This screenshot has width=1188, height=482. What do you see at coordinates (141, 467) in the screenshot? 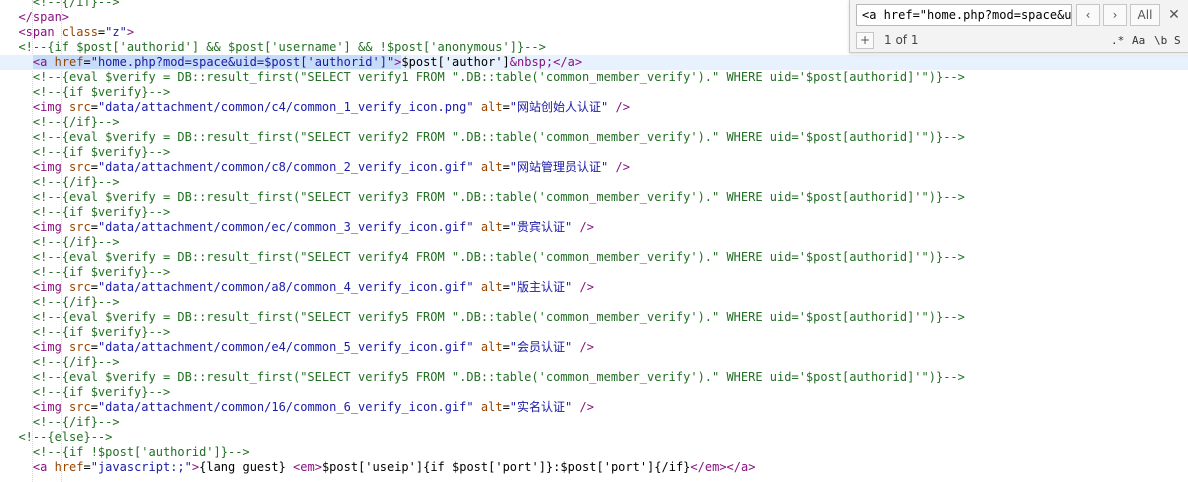
I see `code-token: "javascript:;"` at bounding box center [141, 467].